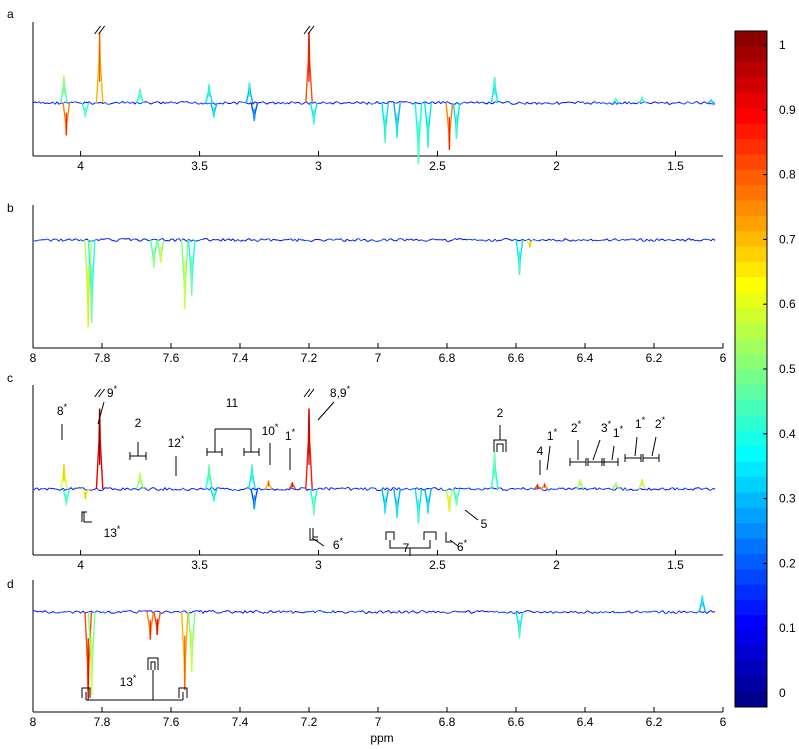  I want to click on panel-letter-a: a, so click(10, 14).